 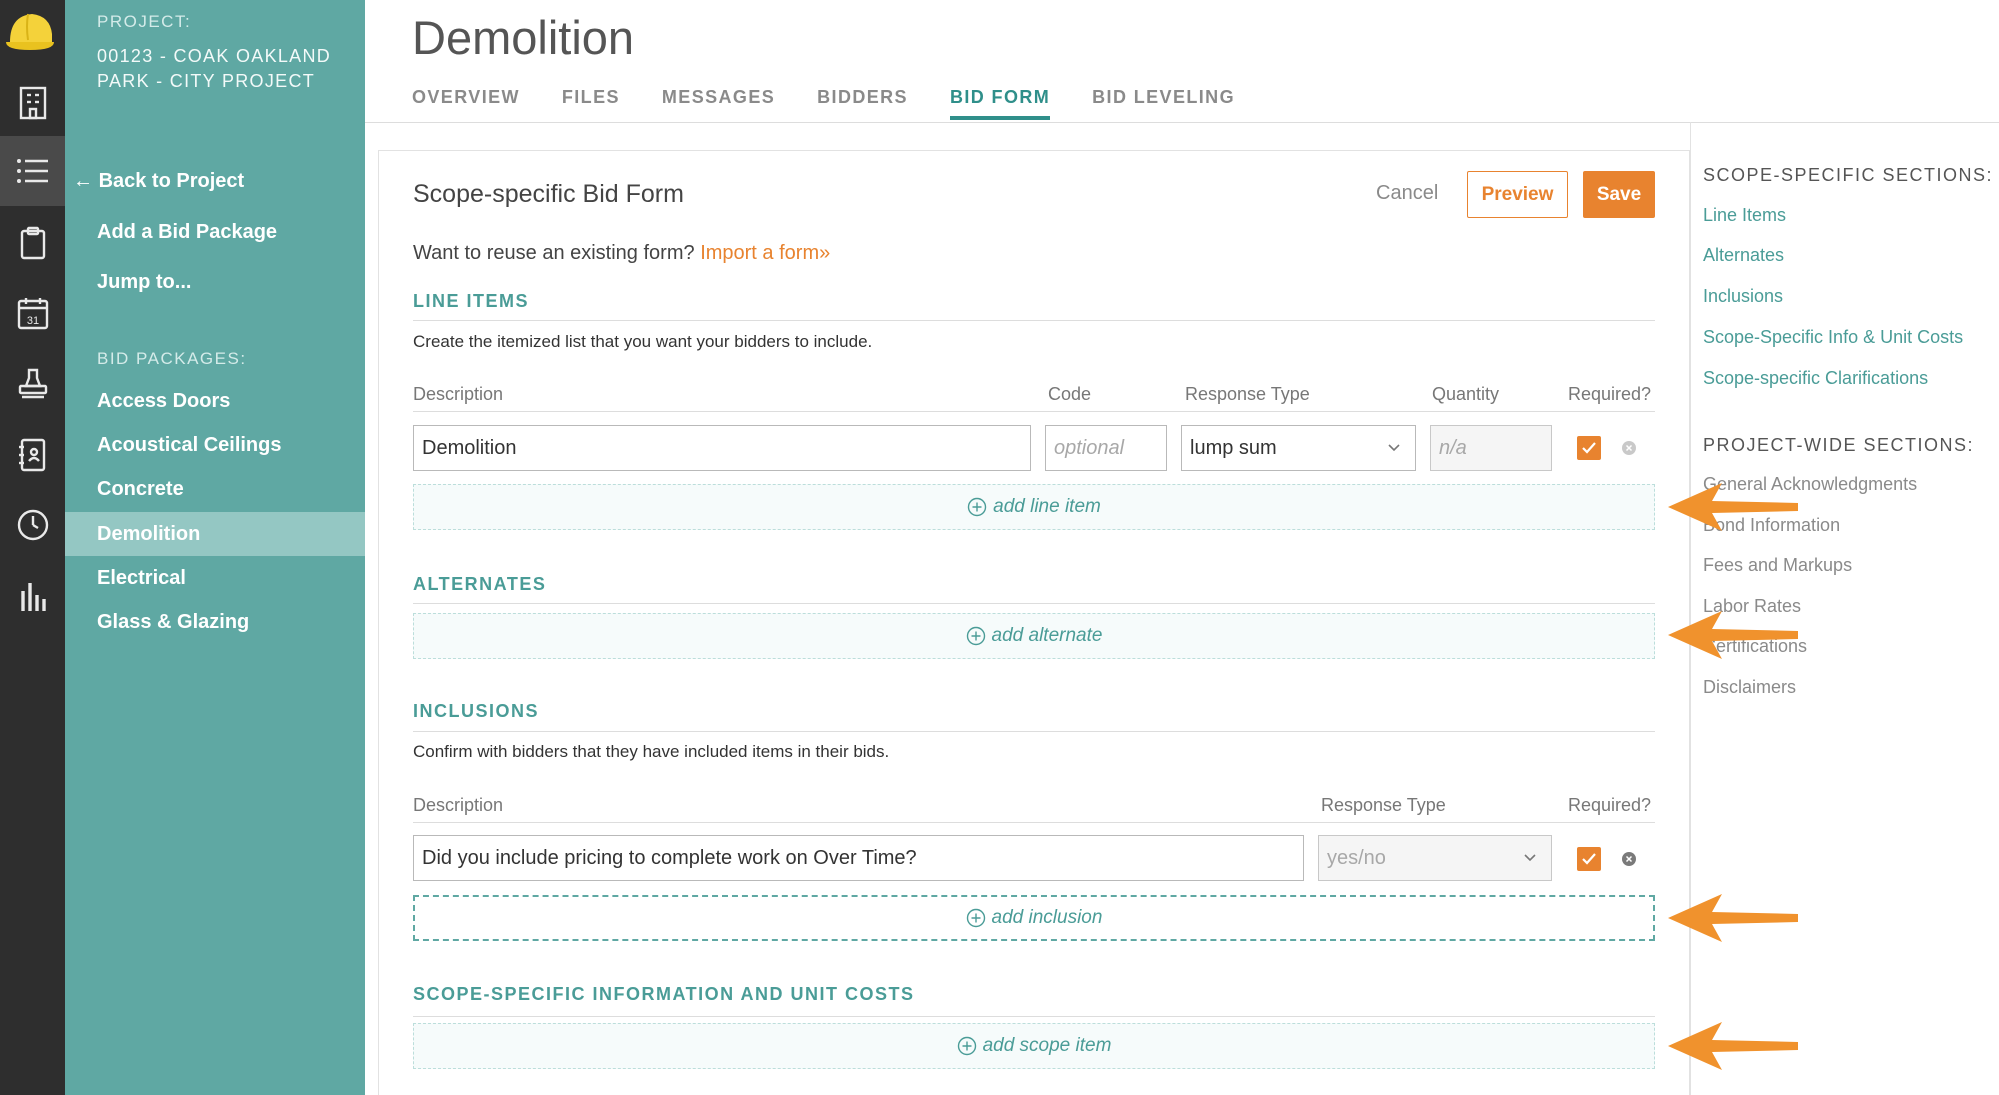 What do you see at coordinates (1247, 394) in the screenshot?
I see `column-header-response-type: Response Type` at bounding box center [1247, 394].